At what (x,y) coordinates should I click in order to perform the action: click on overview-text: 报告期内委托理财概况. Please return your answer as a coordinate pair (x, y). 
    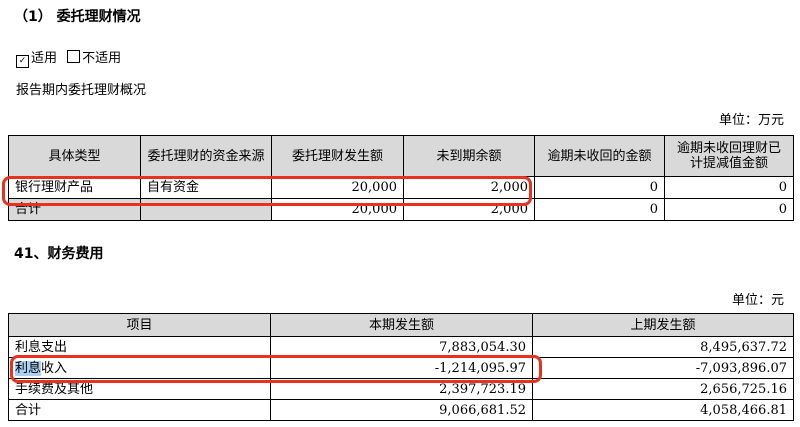
    Looking at the image, I should click on (81, 90).